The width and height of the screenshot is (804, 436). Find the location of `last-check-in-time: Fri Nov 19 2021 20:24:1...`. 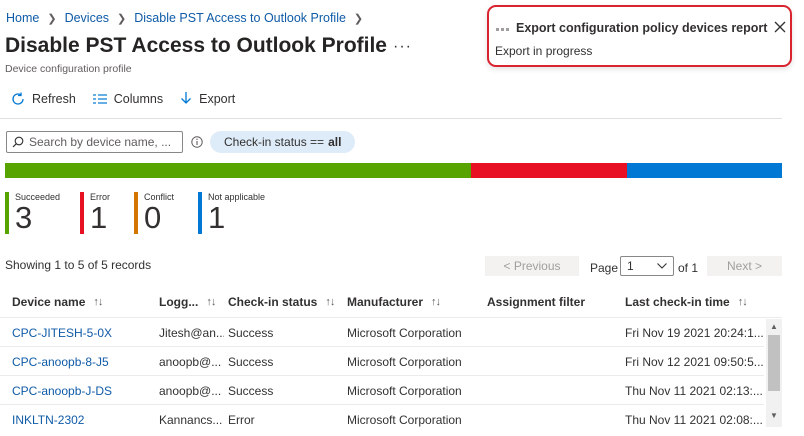

last-check-in-time: Fri Nov 19 2021 20:24:1... is located at coordinates (694, 333).